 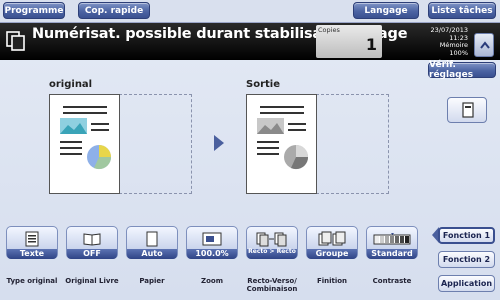 I want to click on output-document, so click(x=281, y=144).